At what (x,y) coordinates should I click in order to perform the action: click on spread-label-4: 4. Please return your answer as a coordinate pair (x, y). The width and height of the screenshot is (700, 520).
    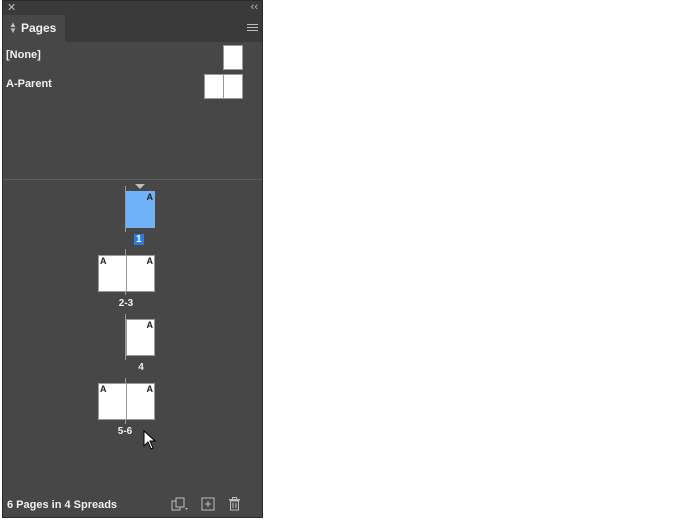
    Looking at the image, I should click on (141, 367).